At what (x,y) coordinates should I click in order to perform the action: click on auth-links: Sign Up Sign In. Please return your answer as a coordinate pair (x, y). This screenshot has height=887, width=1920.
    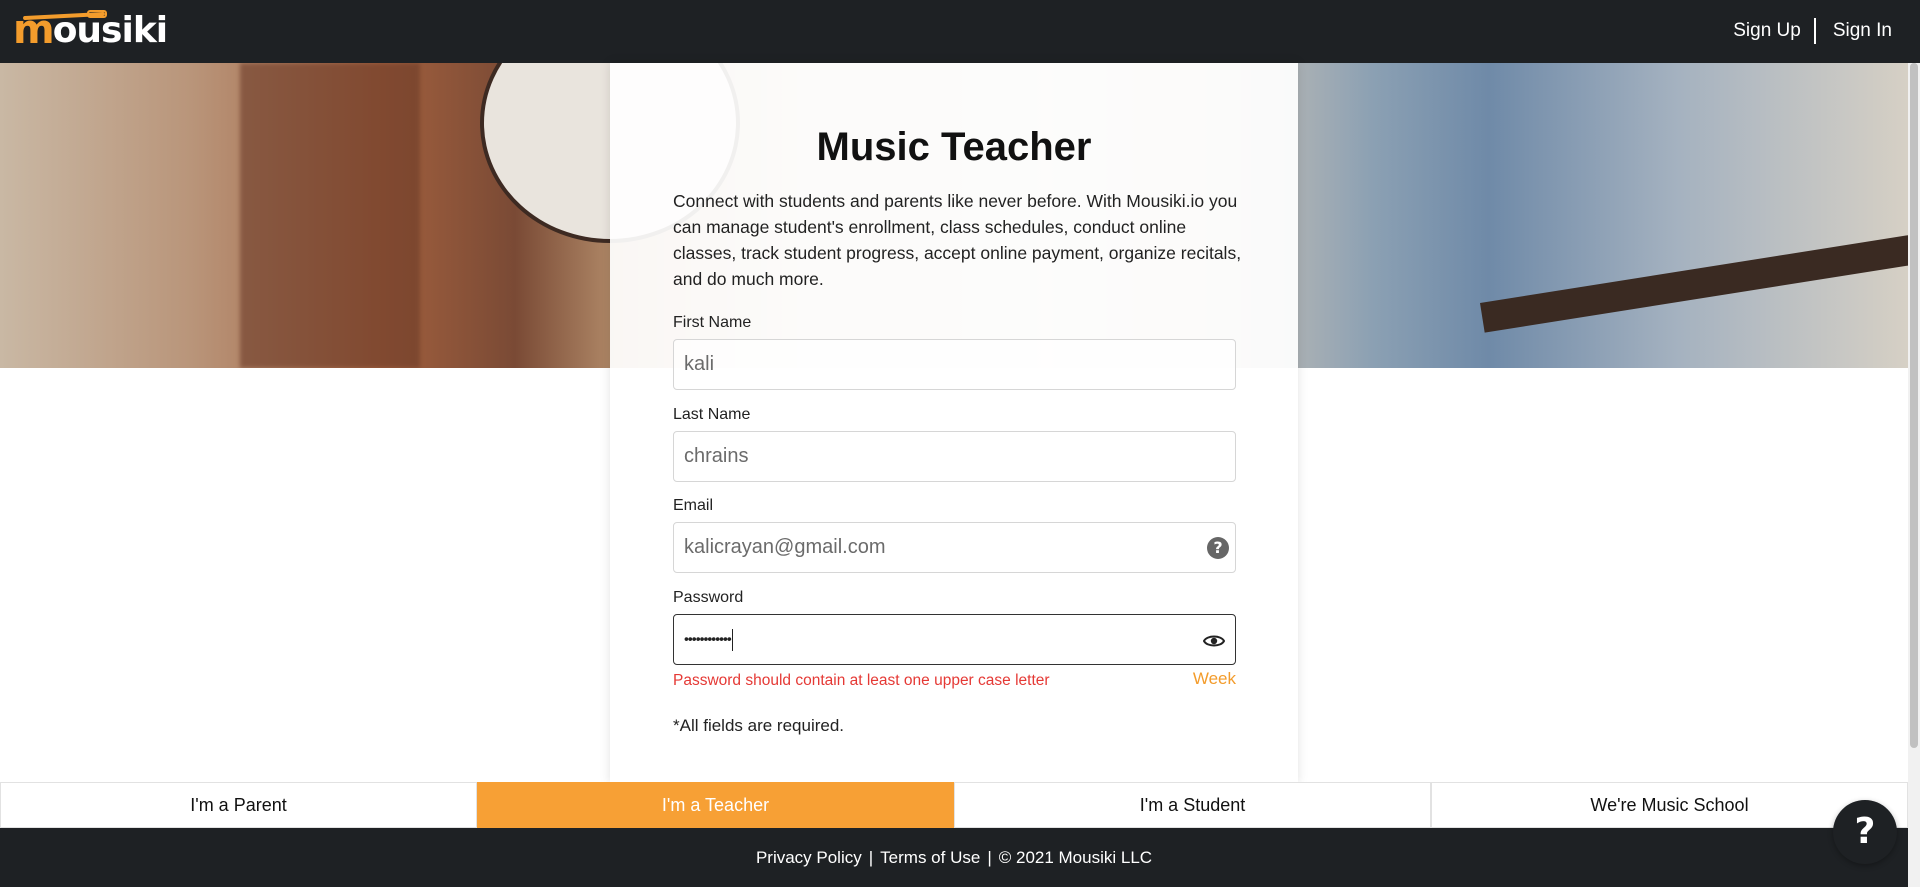
    Looking at the image, I should click on (1812, 31).